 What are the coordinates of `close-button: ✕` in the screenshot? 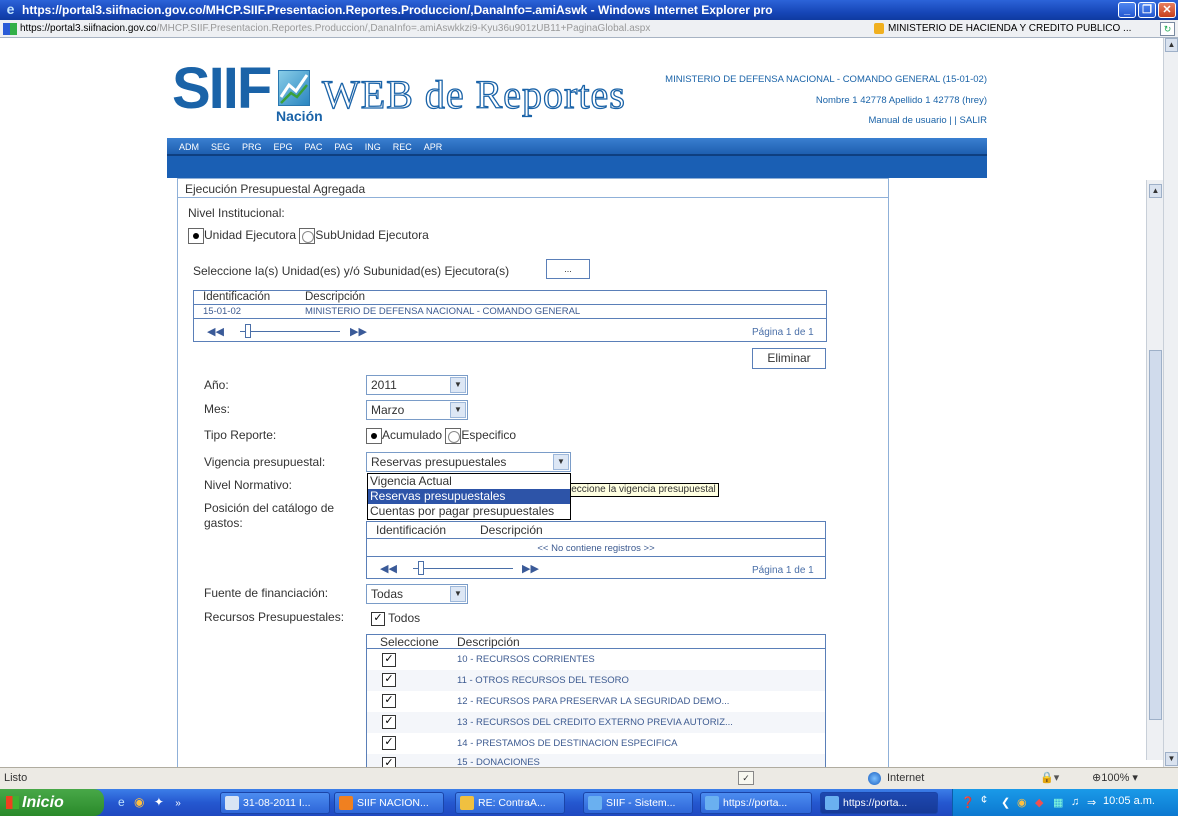 It's located at (1167, 10).